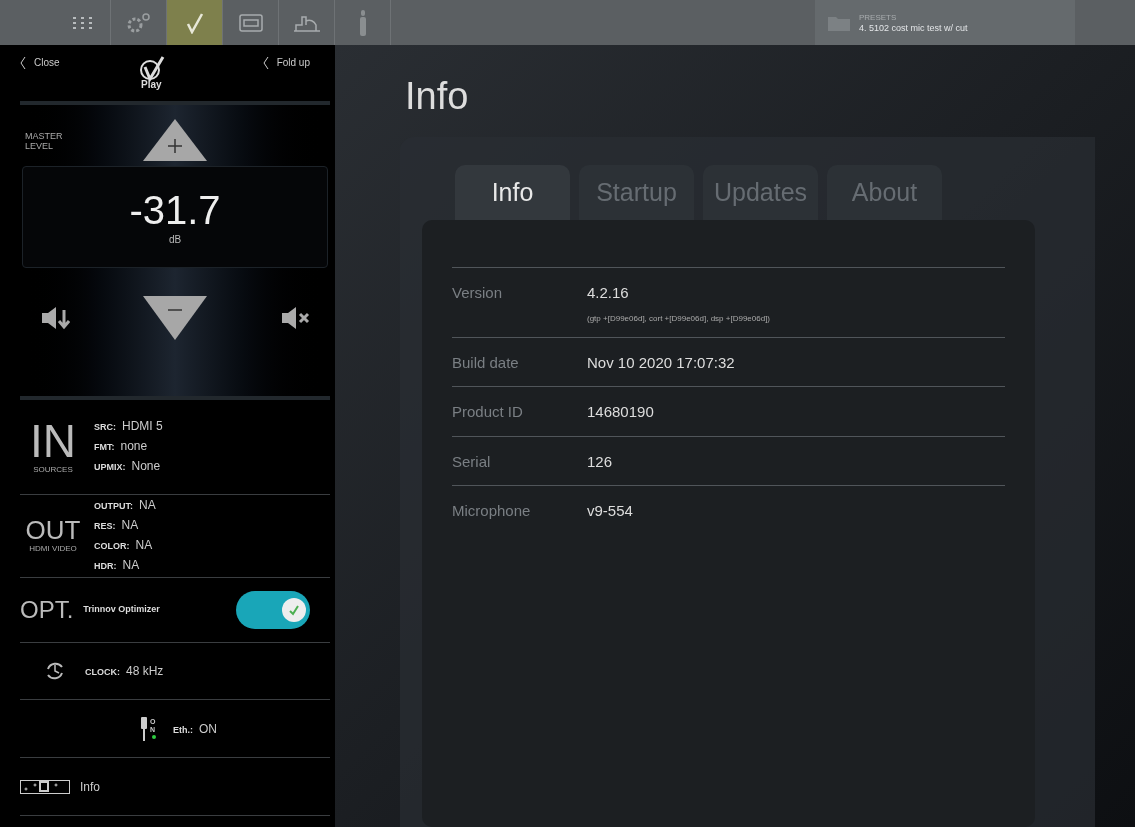 This screenshot has width=1135, height=827. I want to click on field-value: HDMI 5, so click(142, 426).